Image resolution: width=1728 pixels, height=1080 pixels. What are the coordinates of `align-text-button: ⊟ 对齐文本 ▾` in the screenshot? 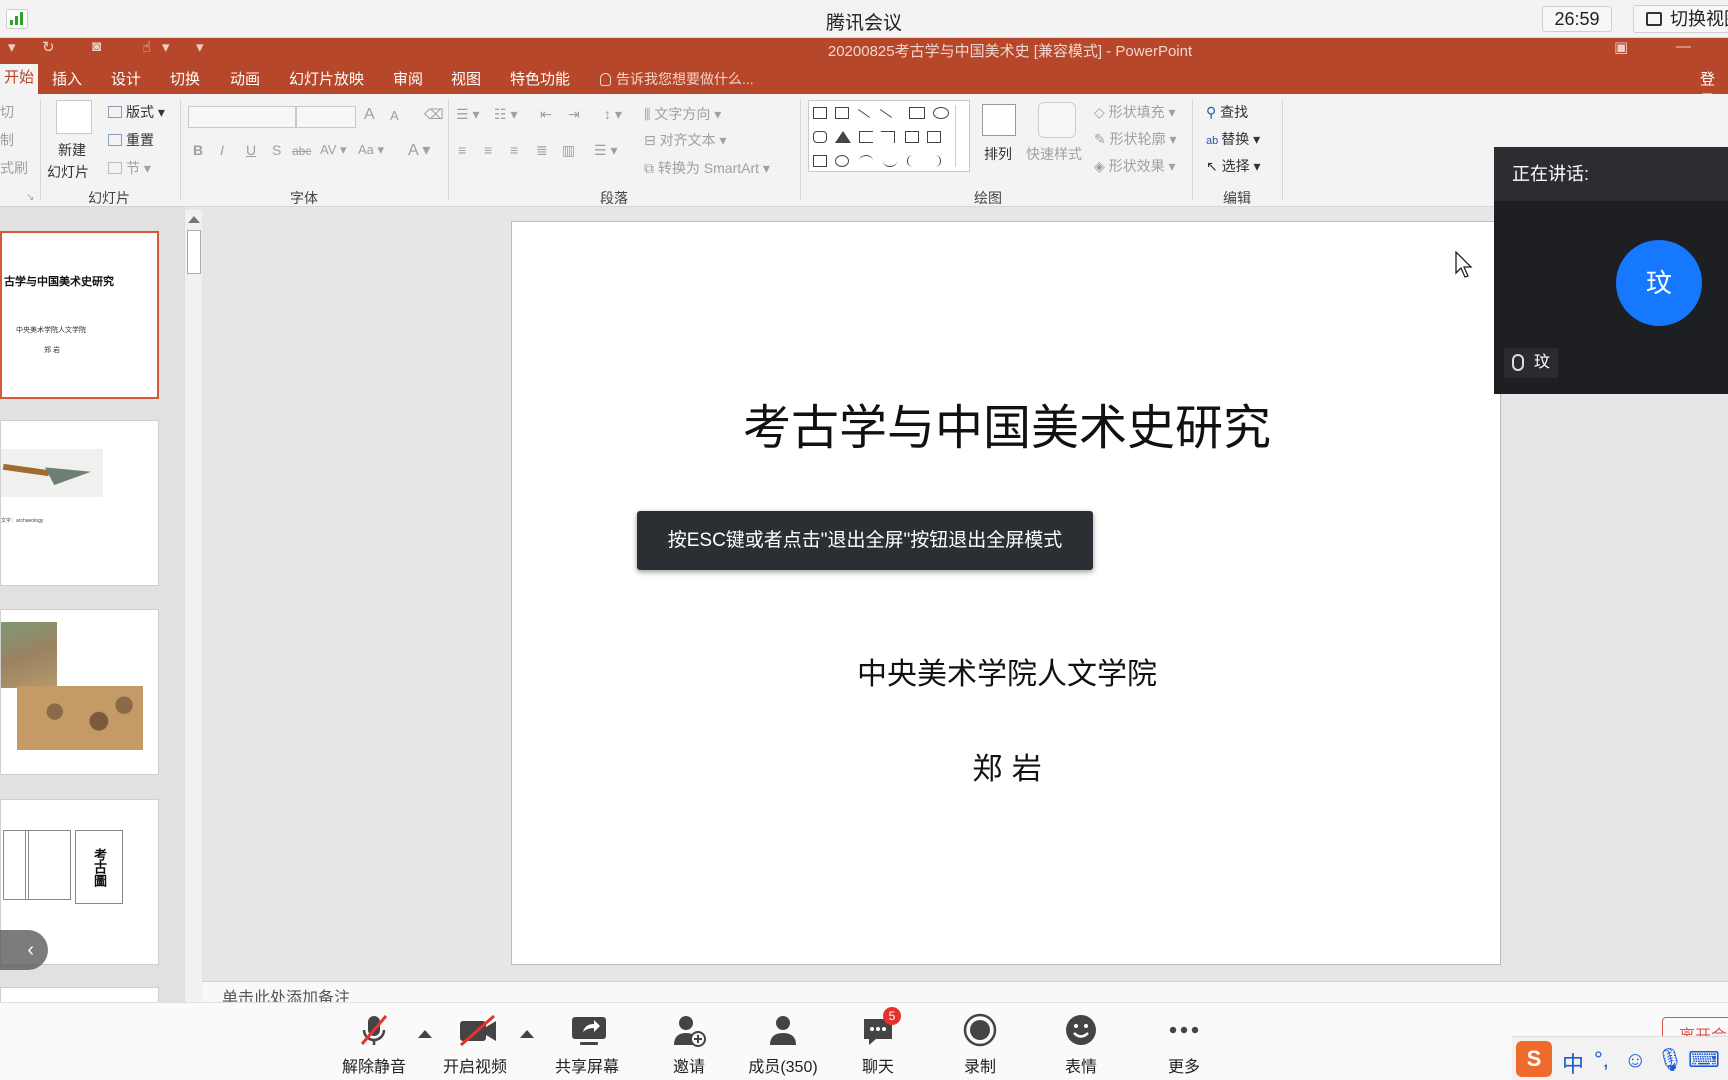 It's located at (685, 140).